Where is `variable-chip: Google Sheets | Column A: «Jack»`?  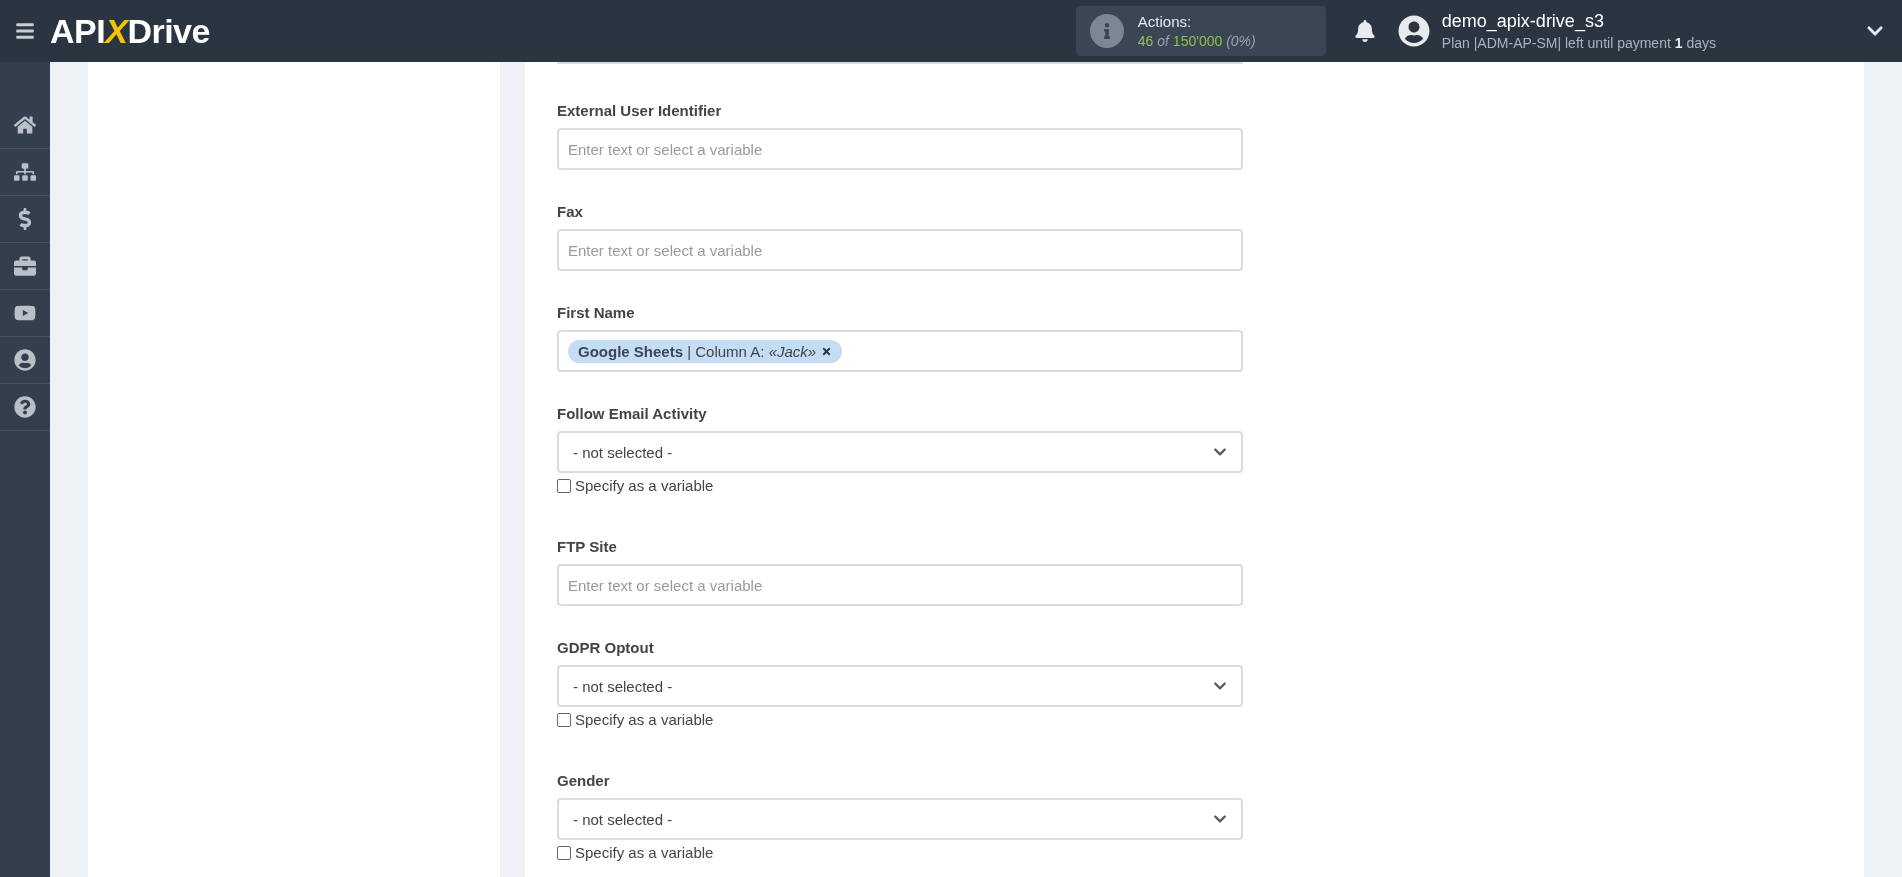
variable-chip: Google Sheets | Column A: «Jack» is located at coordinates (705, 351).